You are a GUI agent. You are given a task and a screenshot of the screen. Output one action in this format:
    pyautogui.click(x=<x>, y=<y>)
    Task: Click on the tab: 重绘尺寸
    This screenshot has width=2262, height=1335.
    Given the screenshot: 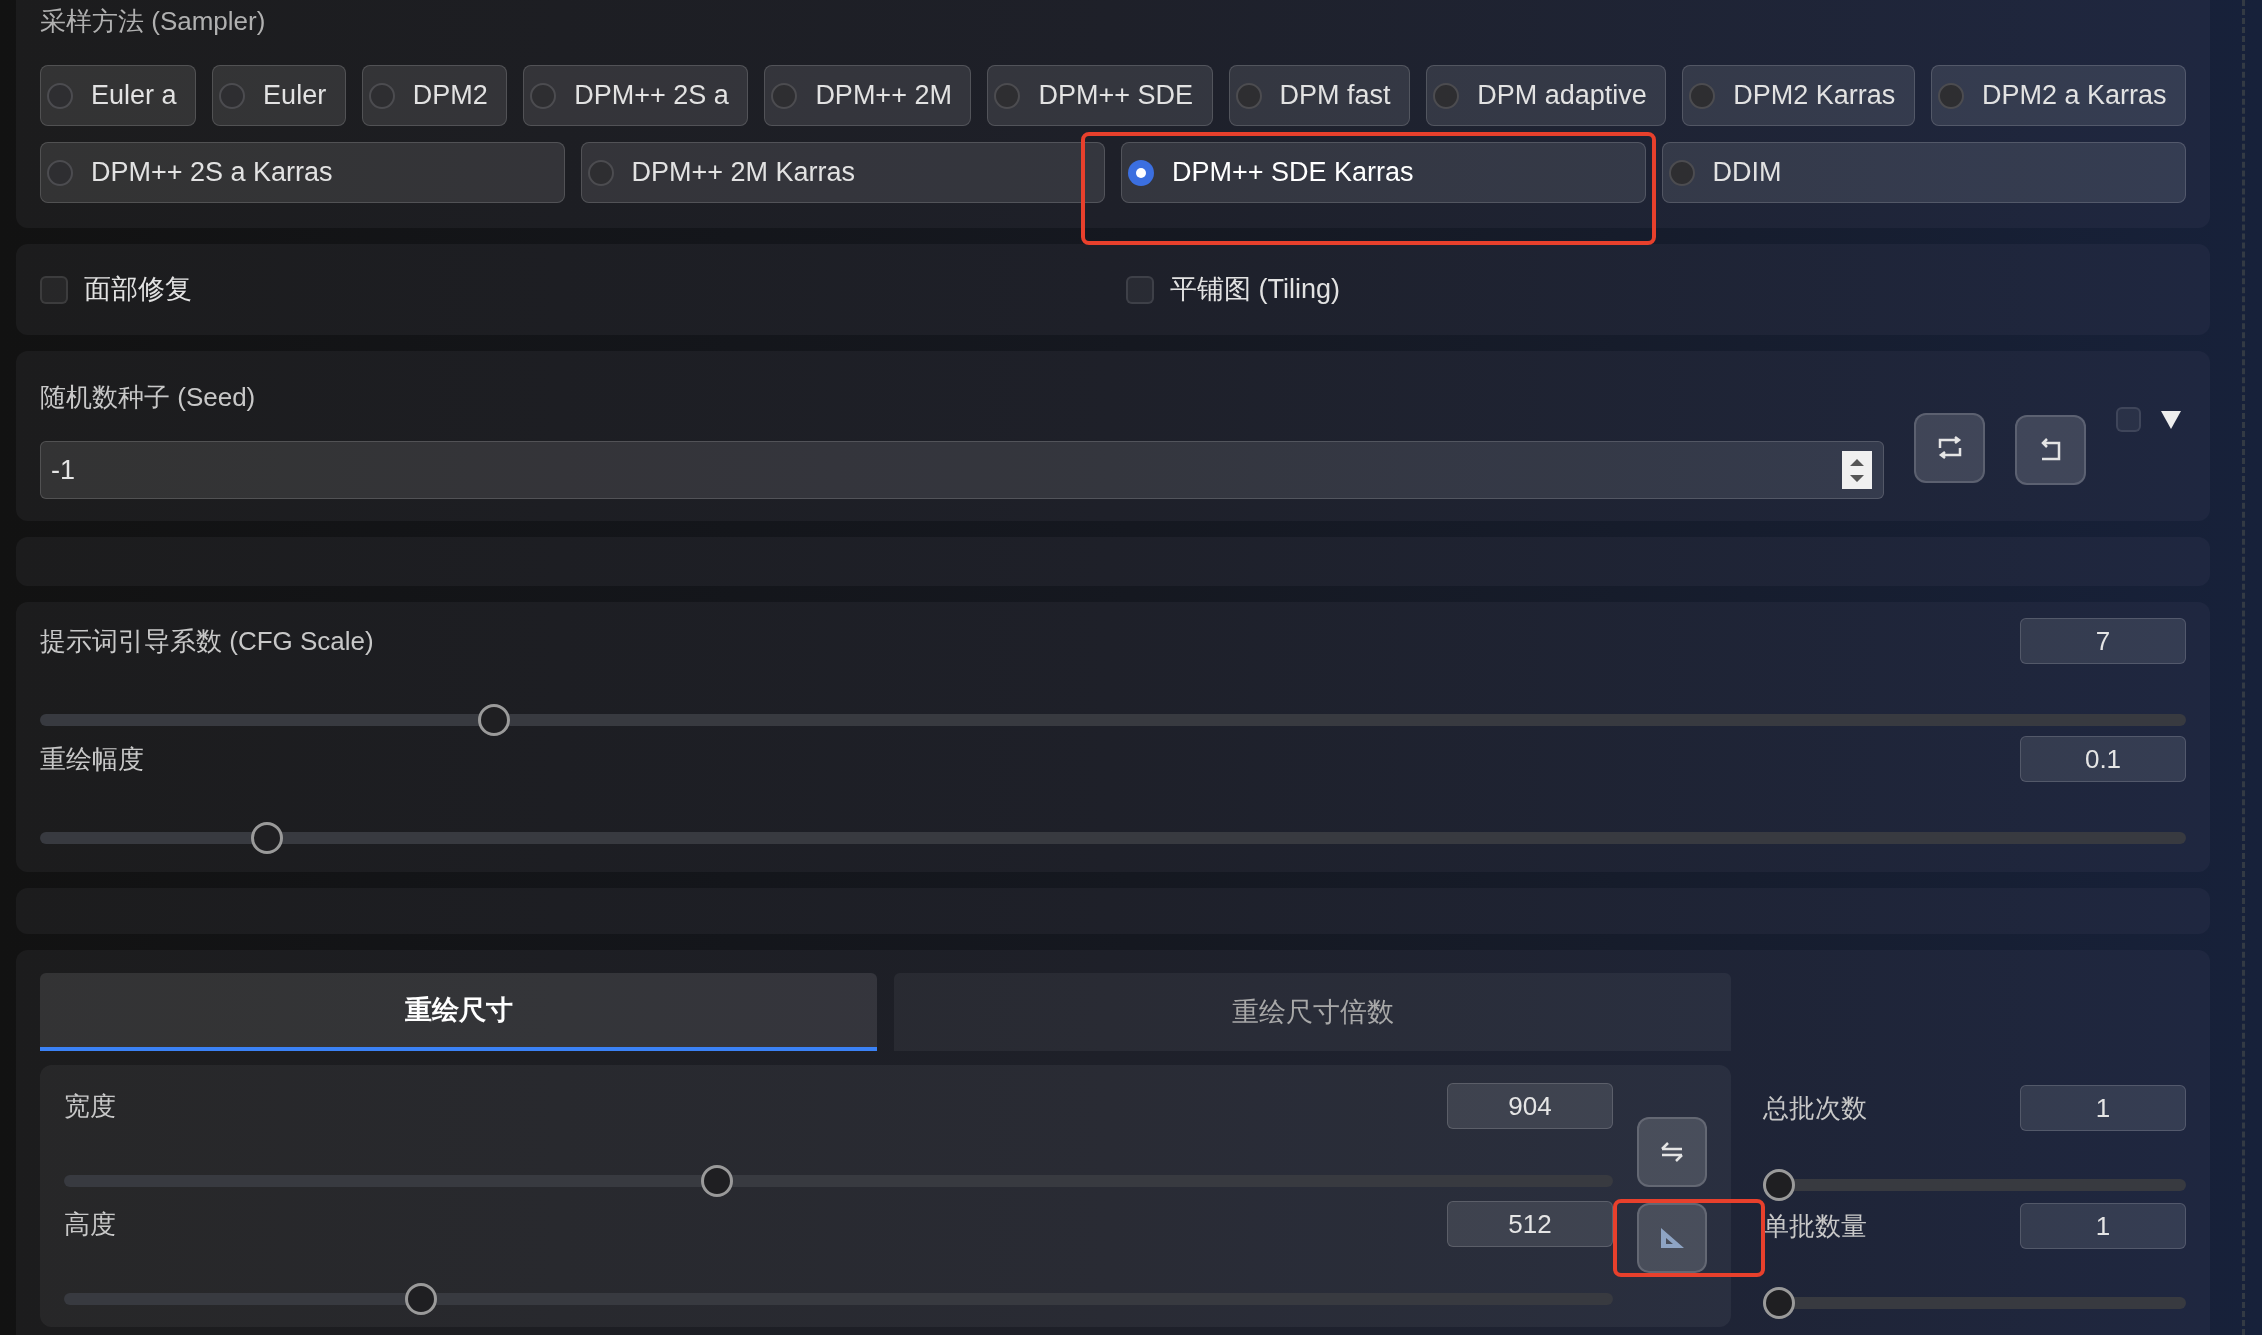 What is the action you would take?
    pyautogui.click(x=458, y=1012)
    